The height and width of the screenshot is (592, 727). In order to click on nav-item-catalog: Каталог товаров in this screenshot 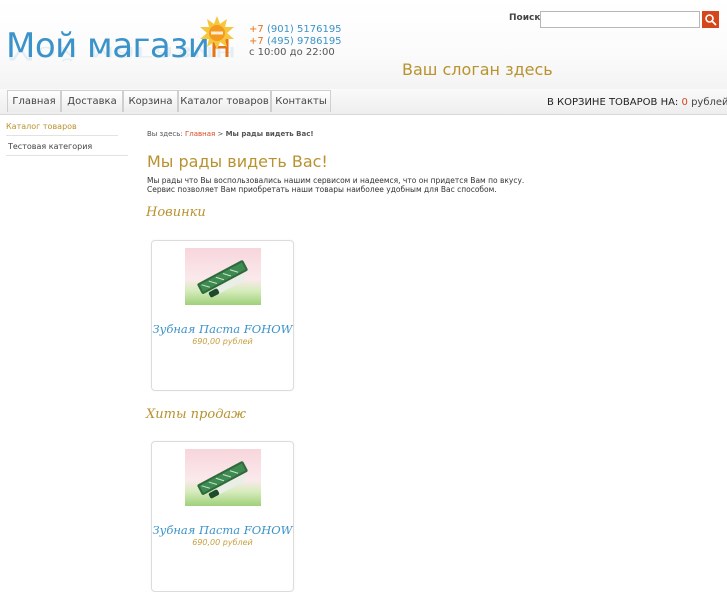, I will do `click(224, 101)`.